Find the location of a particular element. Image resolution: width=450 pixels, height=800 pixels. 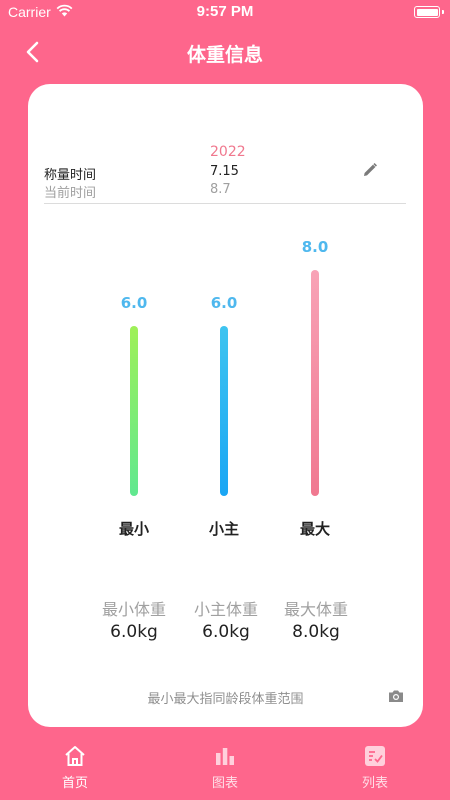

status-bar: Carrier 9:57 PM is located at coordinates (225, 12).